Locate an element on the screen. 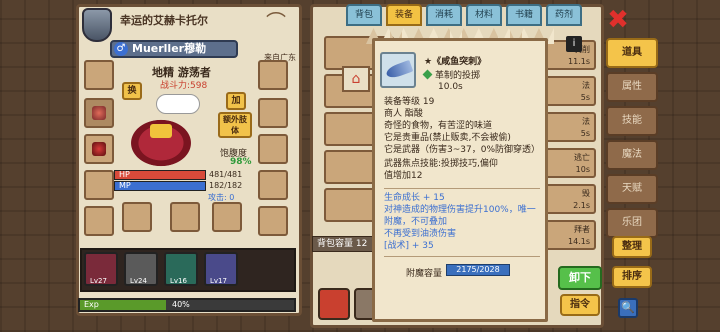 This screenshot has height=332, width=720. item-name: ★《咸鱼突刺》 is located at coordinates (455, 62).